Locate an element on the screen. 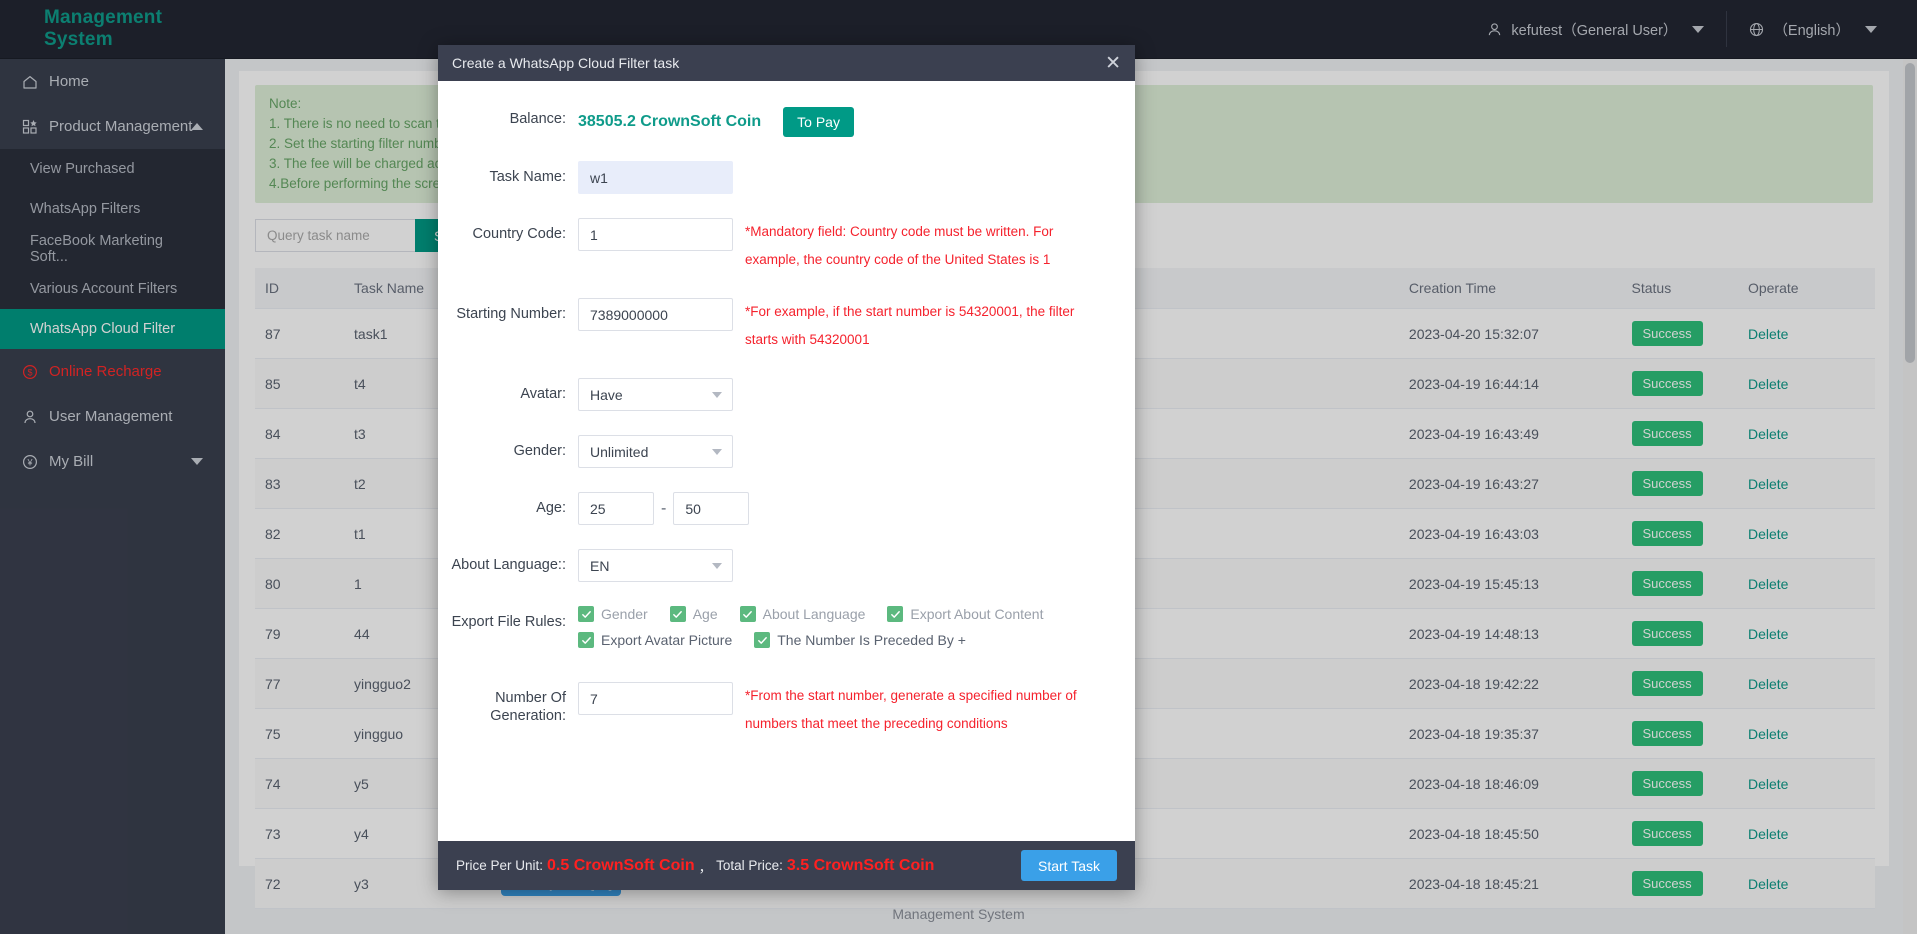  country-code-row: Country Code: 1 *Mandatory field is located at coordinates (786, 246).